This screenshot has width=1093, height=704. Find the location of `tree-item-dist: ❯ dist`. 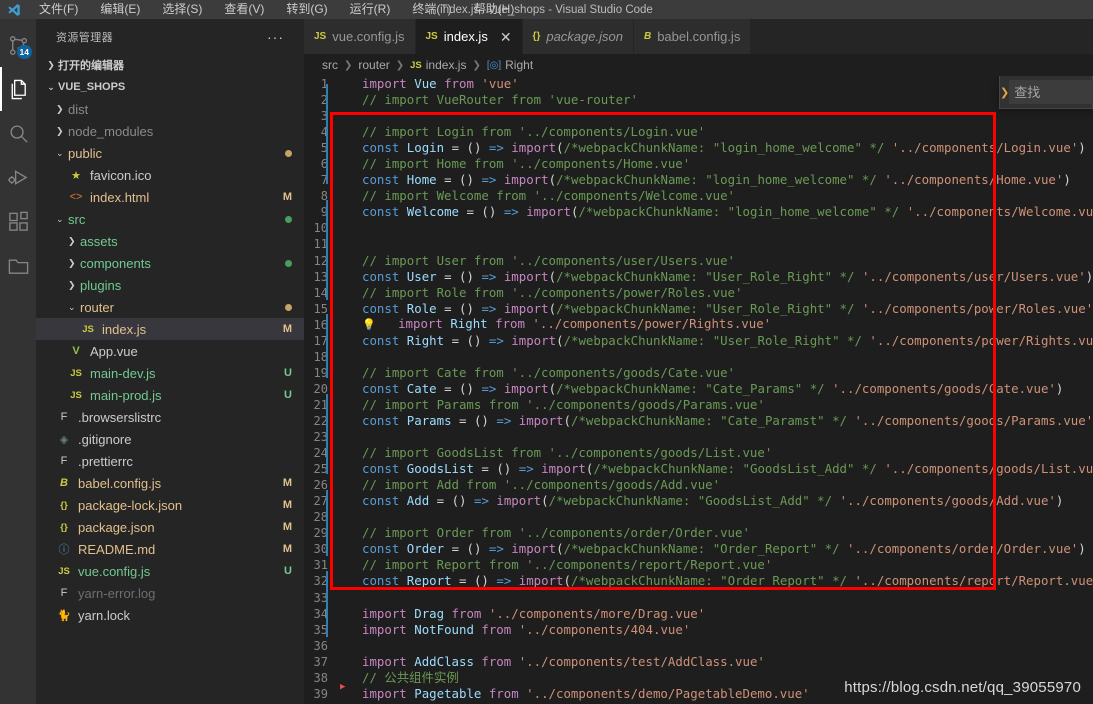

tree-item-dist: ❯ dist is located at coordinates (170, 109).